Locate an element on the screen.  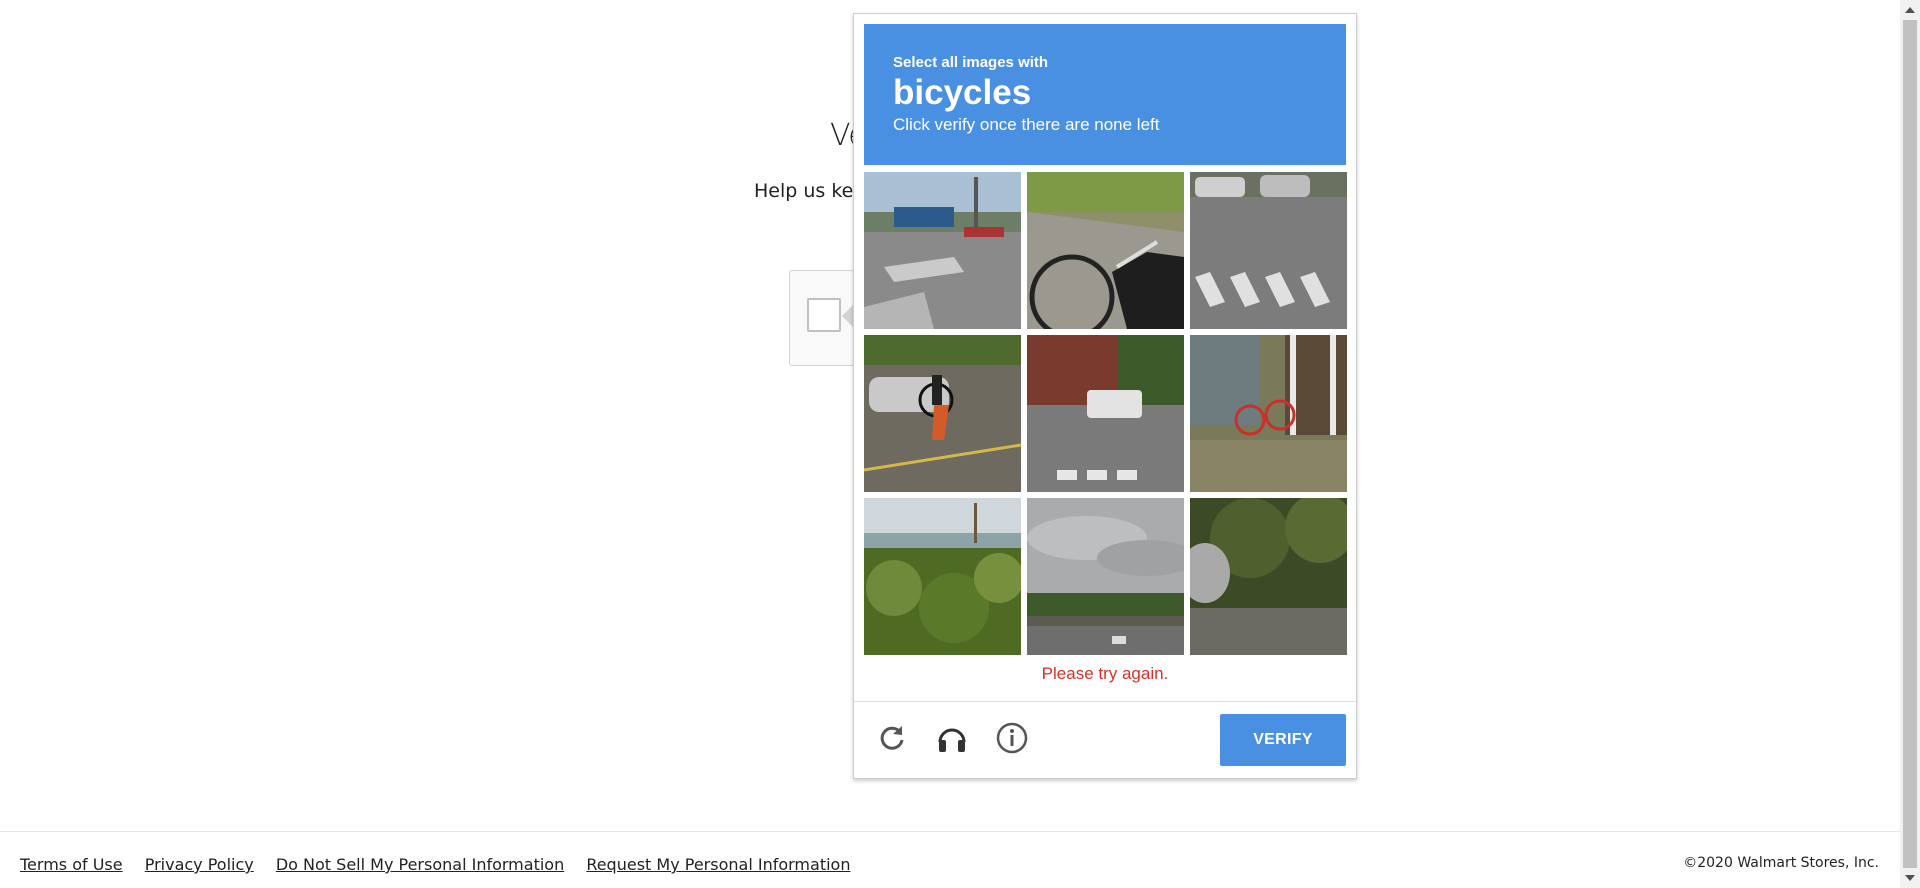
scroll-thumb is located at coordinates (1910, 444).